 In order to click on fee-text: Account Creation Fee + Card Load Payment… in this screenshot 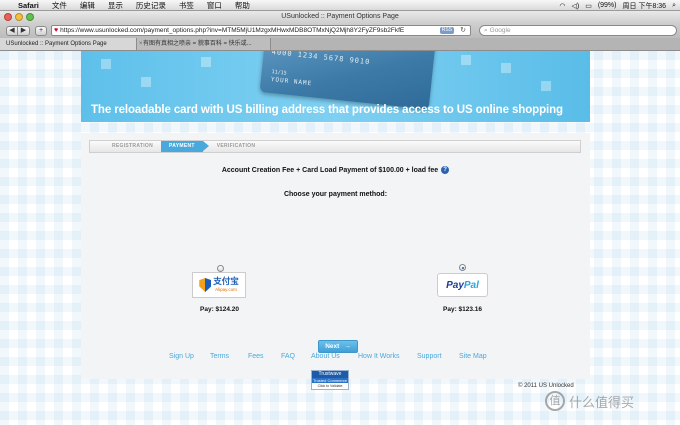, I will do `click(330, 170)`.